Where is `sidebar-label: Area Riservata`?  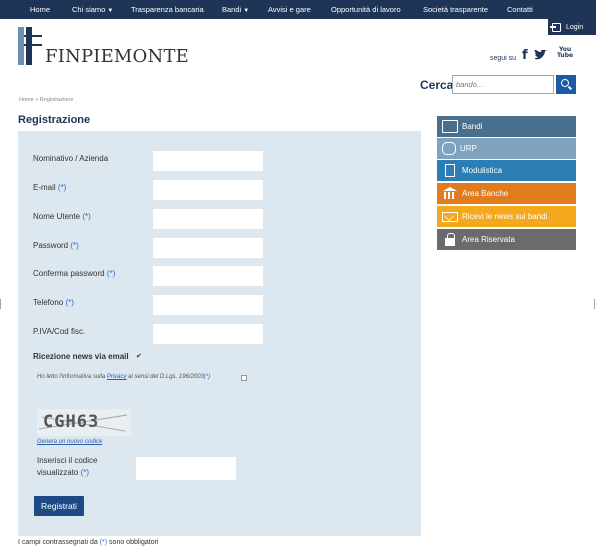 sidebar-label: Area Riservata is located at coordinates (488, 239).